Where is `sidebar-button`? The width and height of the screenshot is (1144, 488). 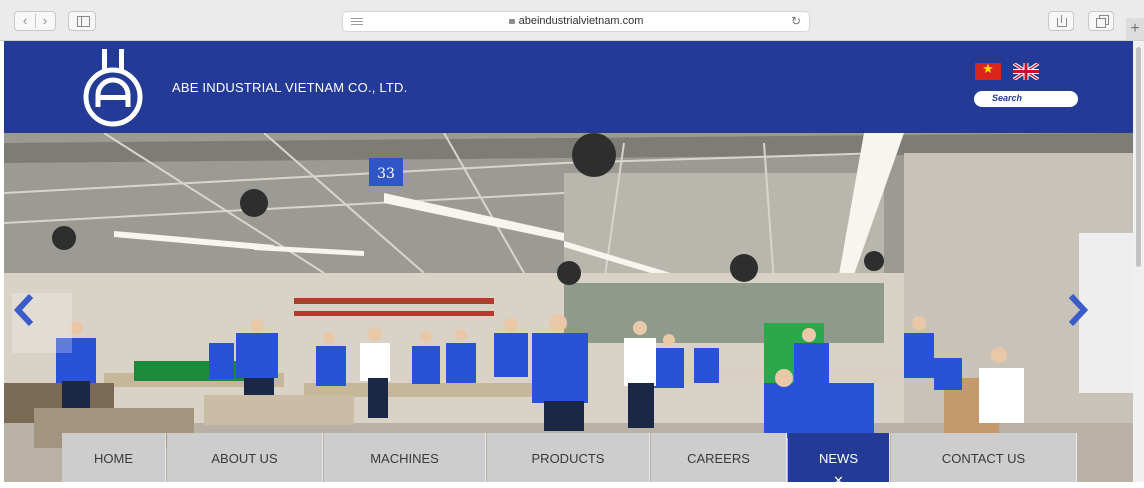 sidebar-button is located at coordinates (82, 21).